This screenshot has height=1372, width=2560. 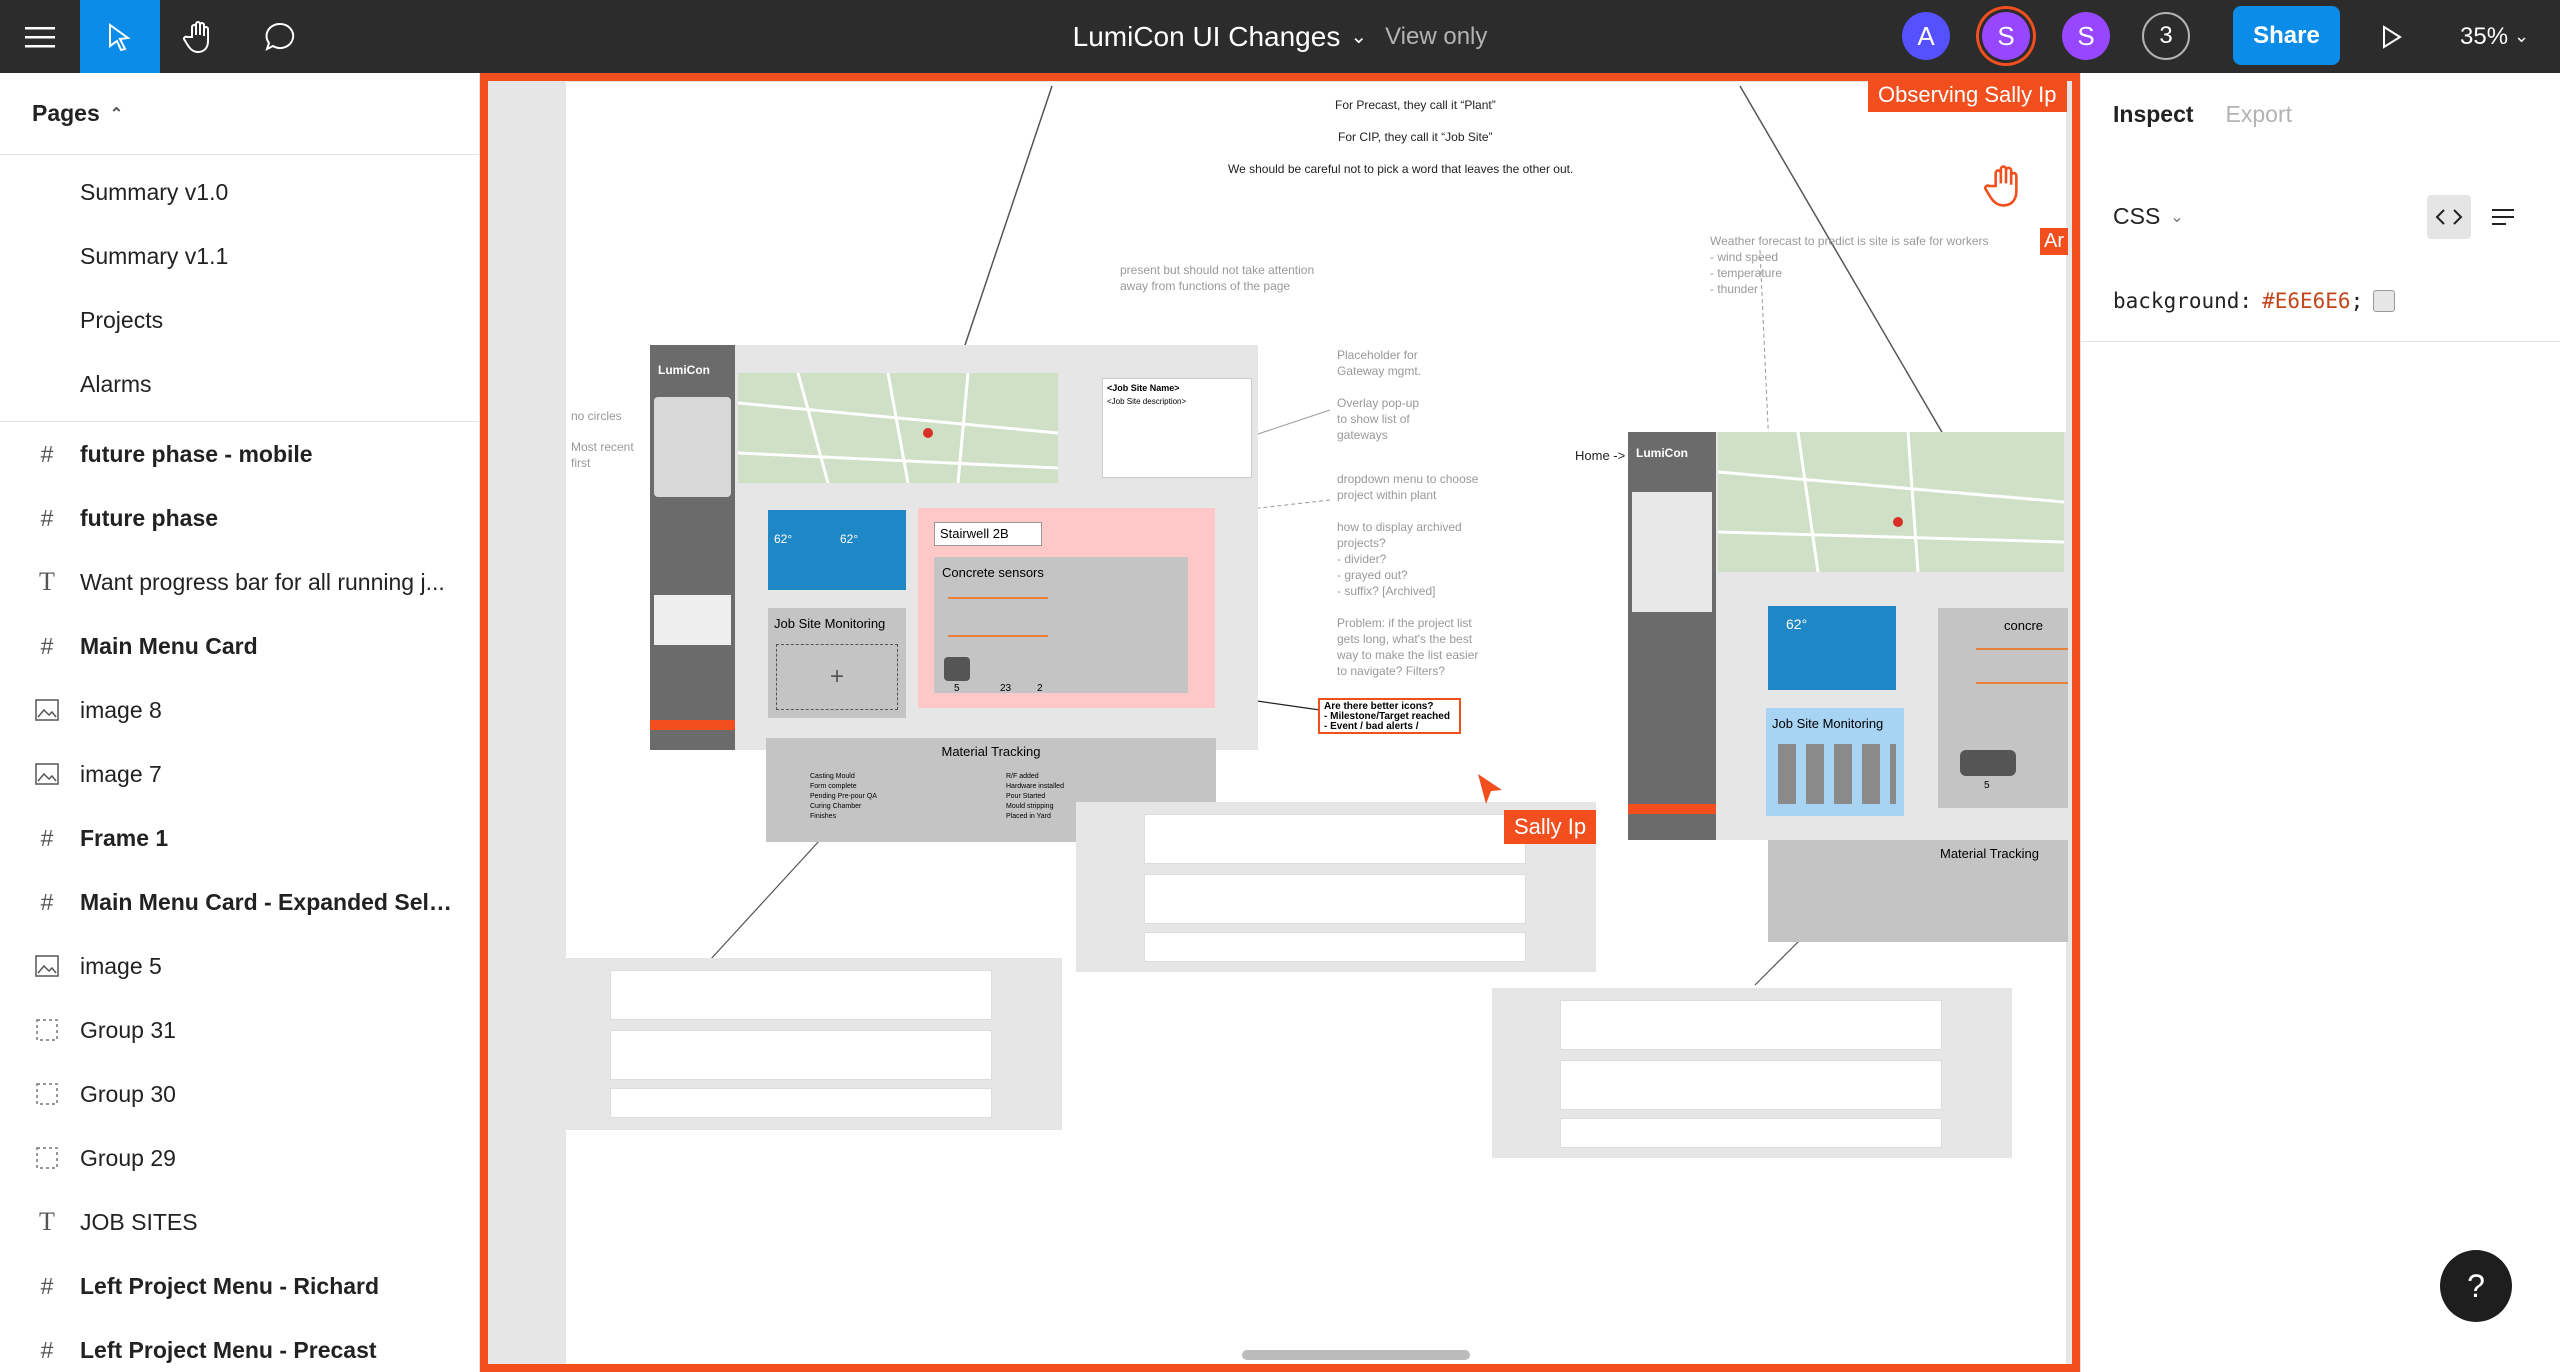 What do you see at coordinates (1371, 726) in the screenshot?
I see `annotation-text: - Event / bad alerts /` at bounding box center [1371, 726].